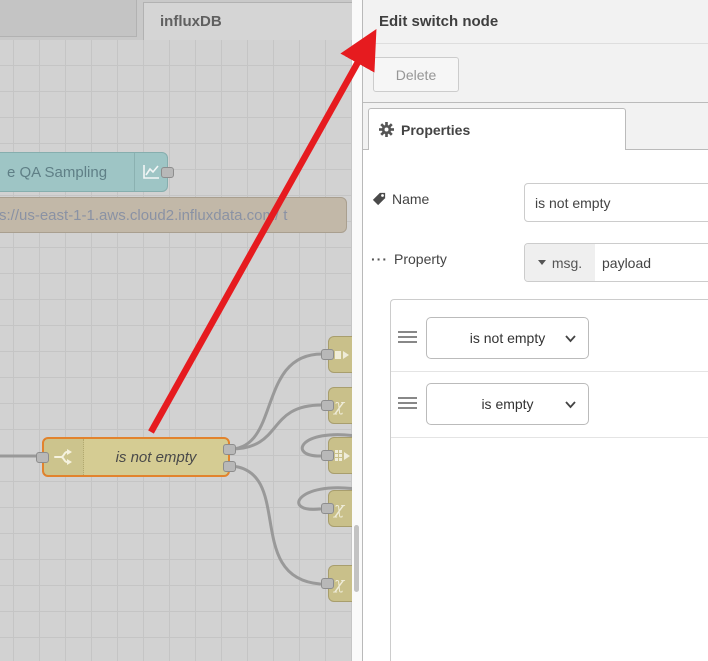 Image resolution: width=708 pixels, height=661 pixels. Describe the element at coordinates (277, 427) in the screenshot. I see `wire-out1-node2` at that location.